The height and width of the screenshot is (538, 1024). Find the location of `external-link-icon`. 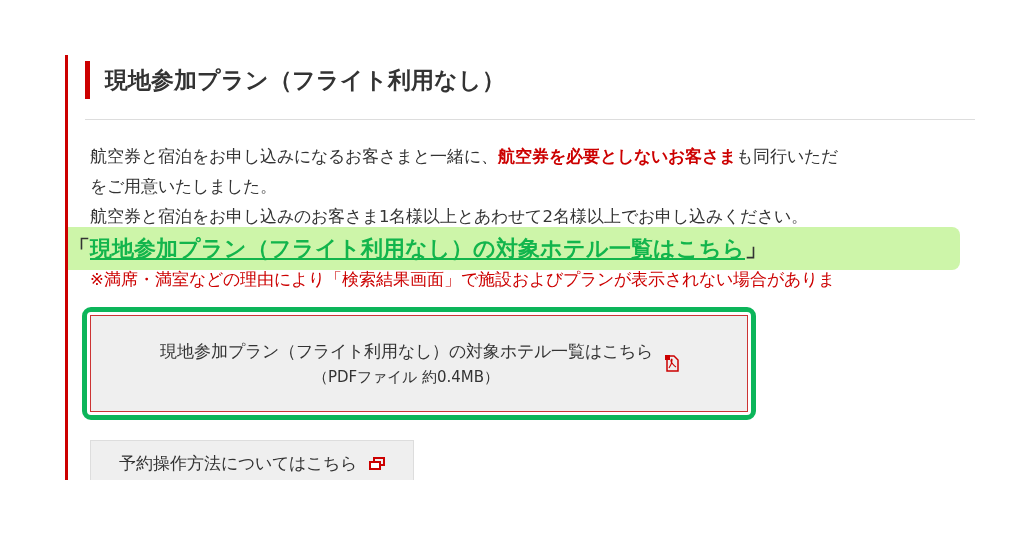

external-link-icon is located at coordinates (377, 463).